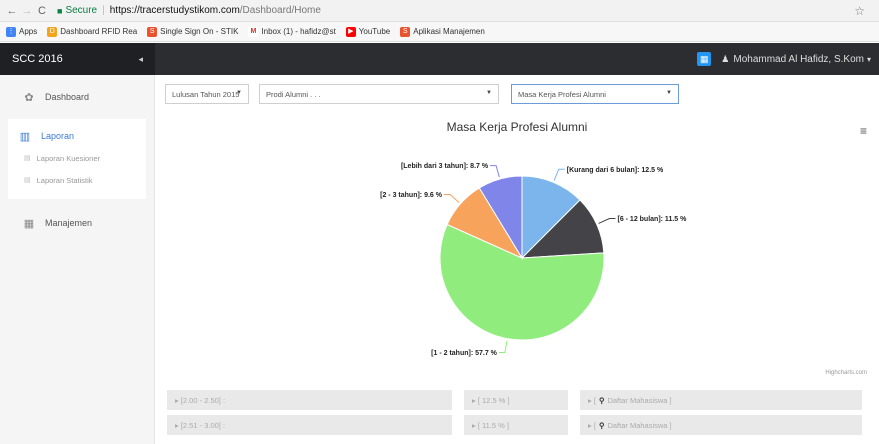  What do you see at coordinates (293, 94) in the screenshot?
I see `select-value: Prodi Alumni . . .` at bounding box center [293, 94].